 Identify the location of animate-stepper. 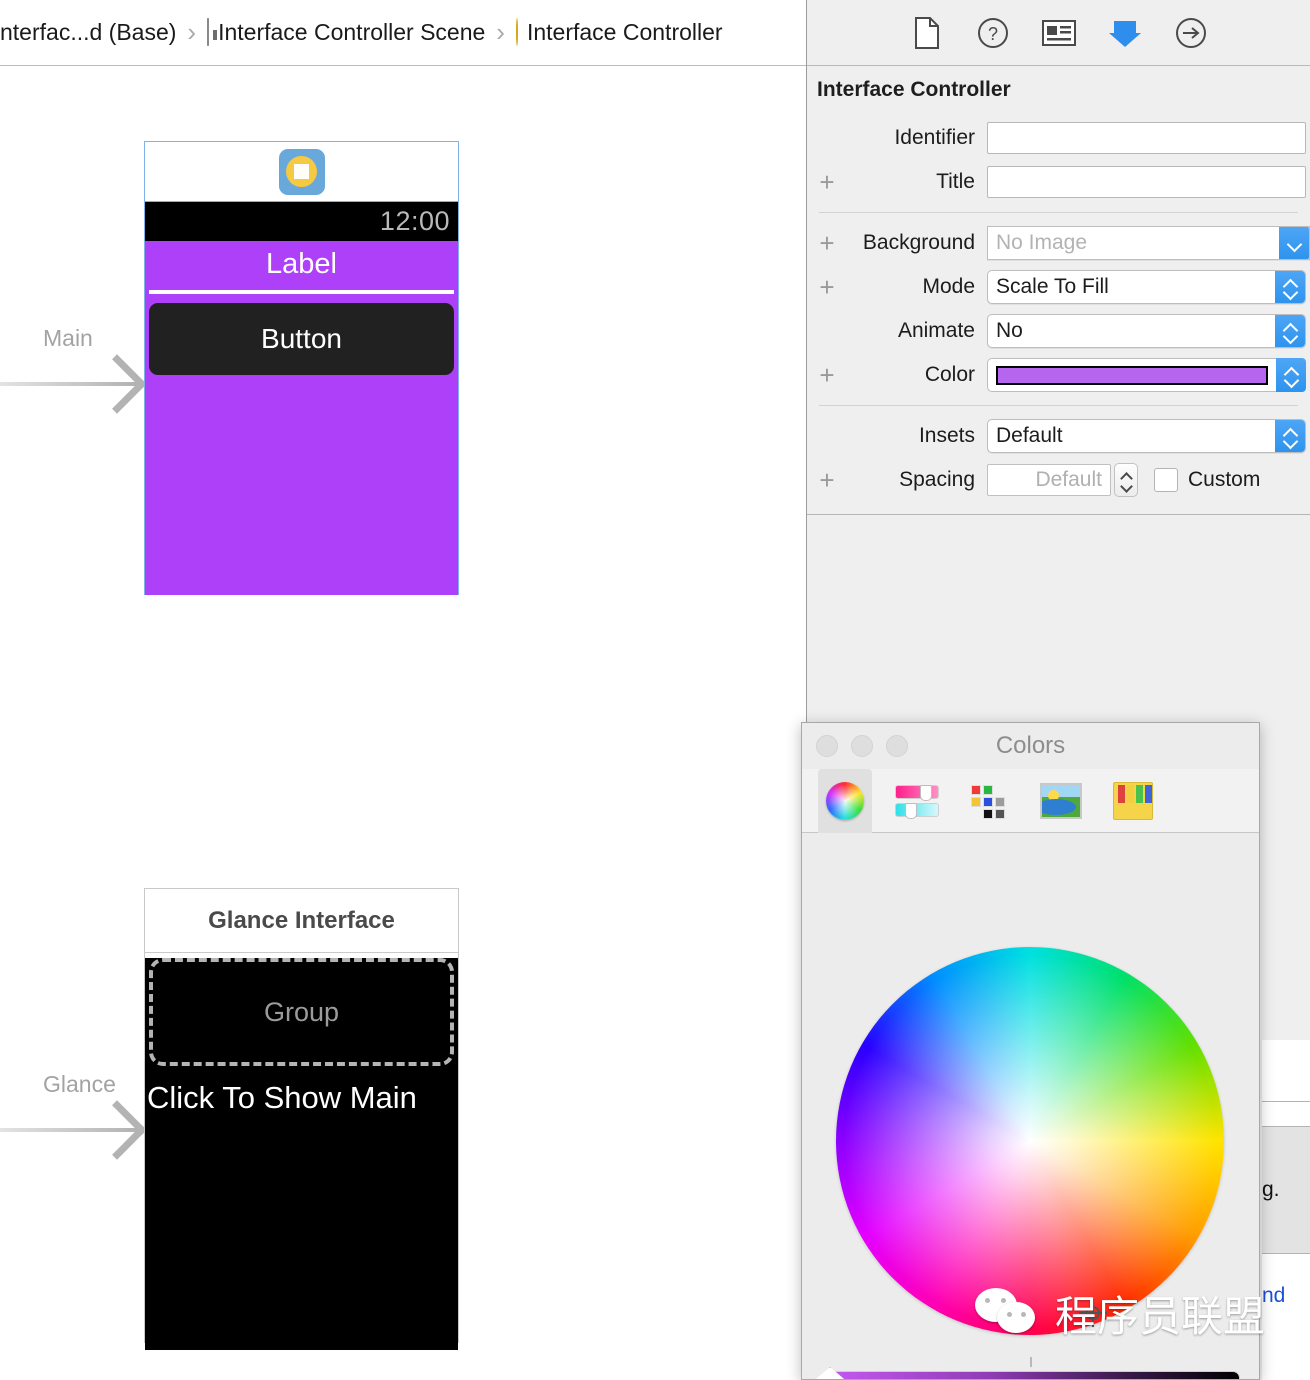
(1290, 331).